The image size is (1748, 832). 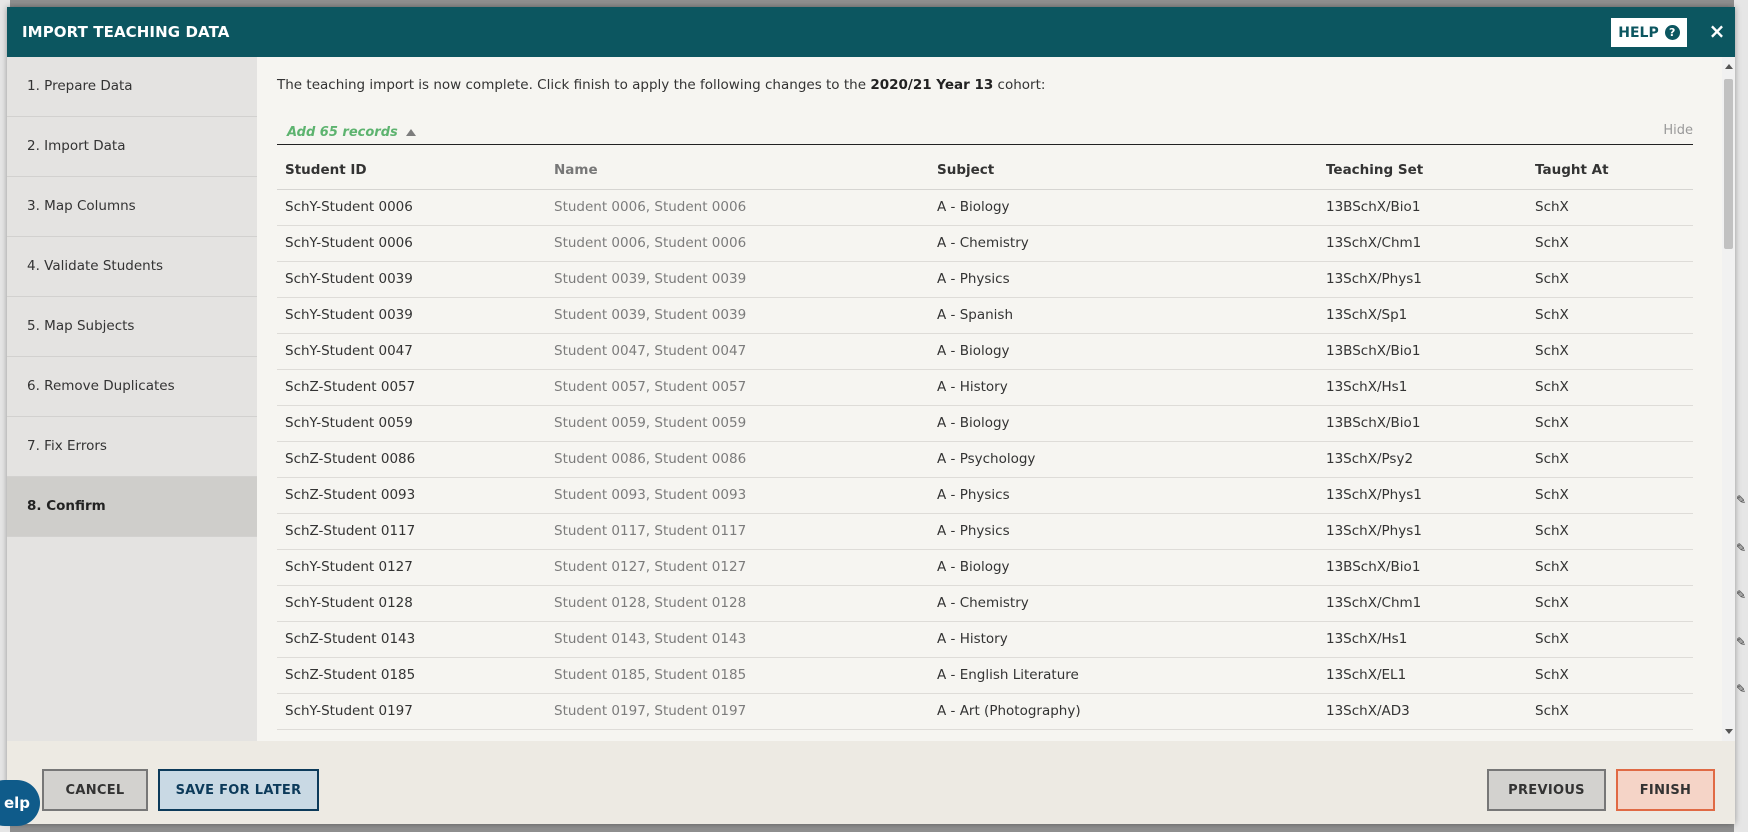 I want to click on table-cell: SchY-Student 0127, so click(x=411, y=567).